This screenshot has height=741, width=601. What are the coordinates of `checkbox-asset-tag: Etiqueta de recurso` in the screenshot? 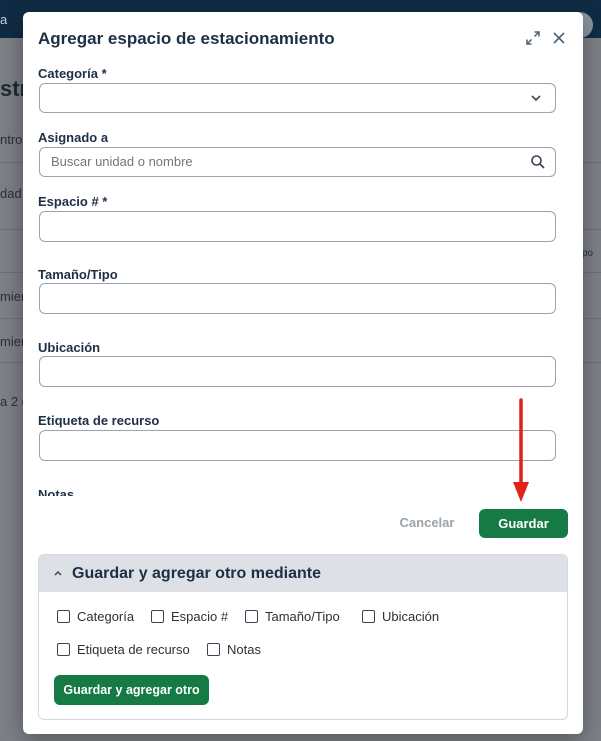 It's located at (123, 649).